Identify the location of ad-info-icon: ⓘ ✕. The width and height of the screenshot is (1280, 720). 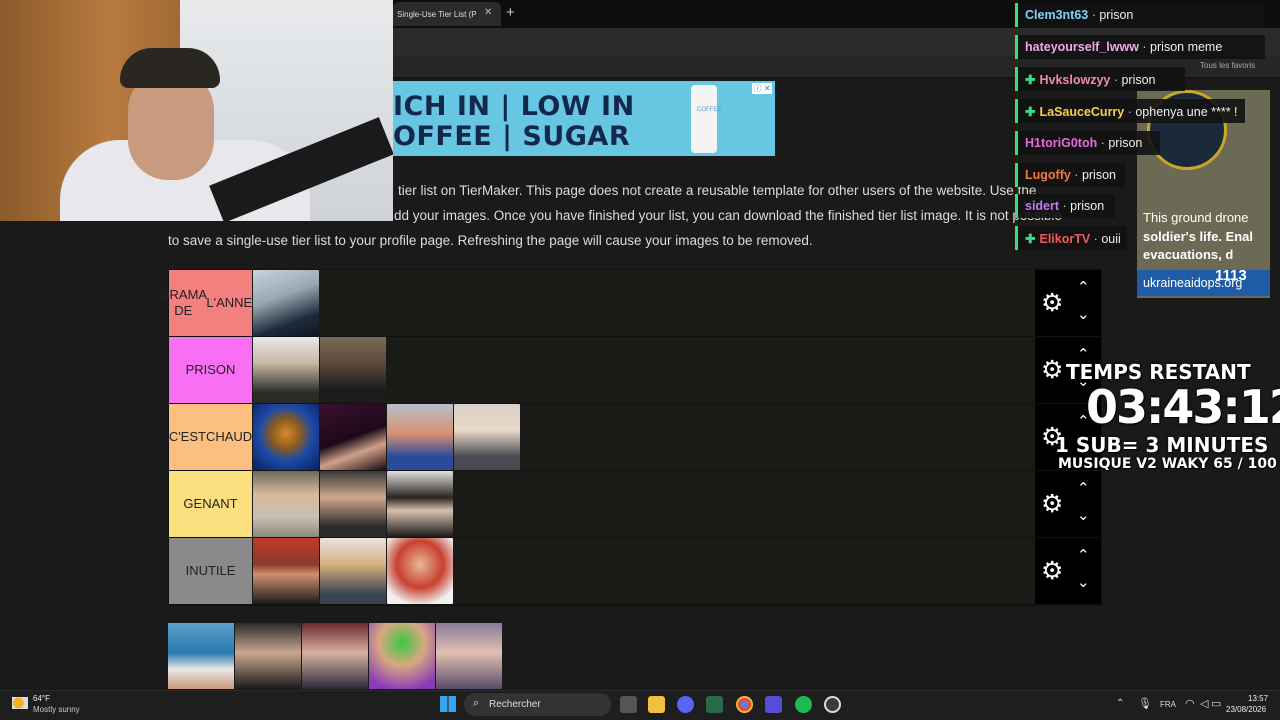
(762, 88).